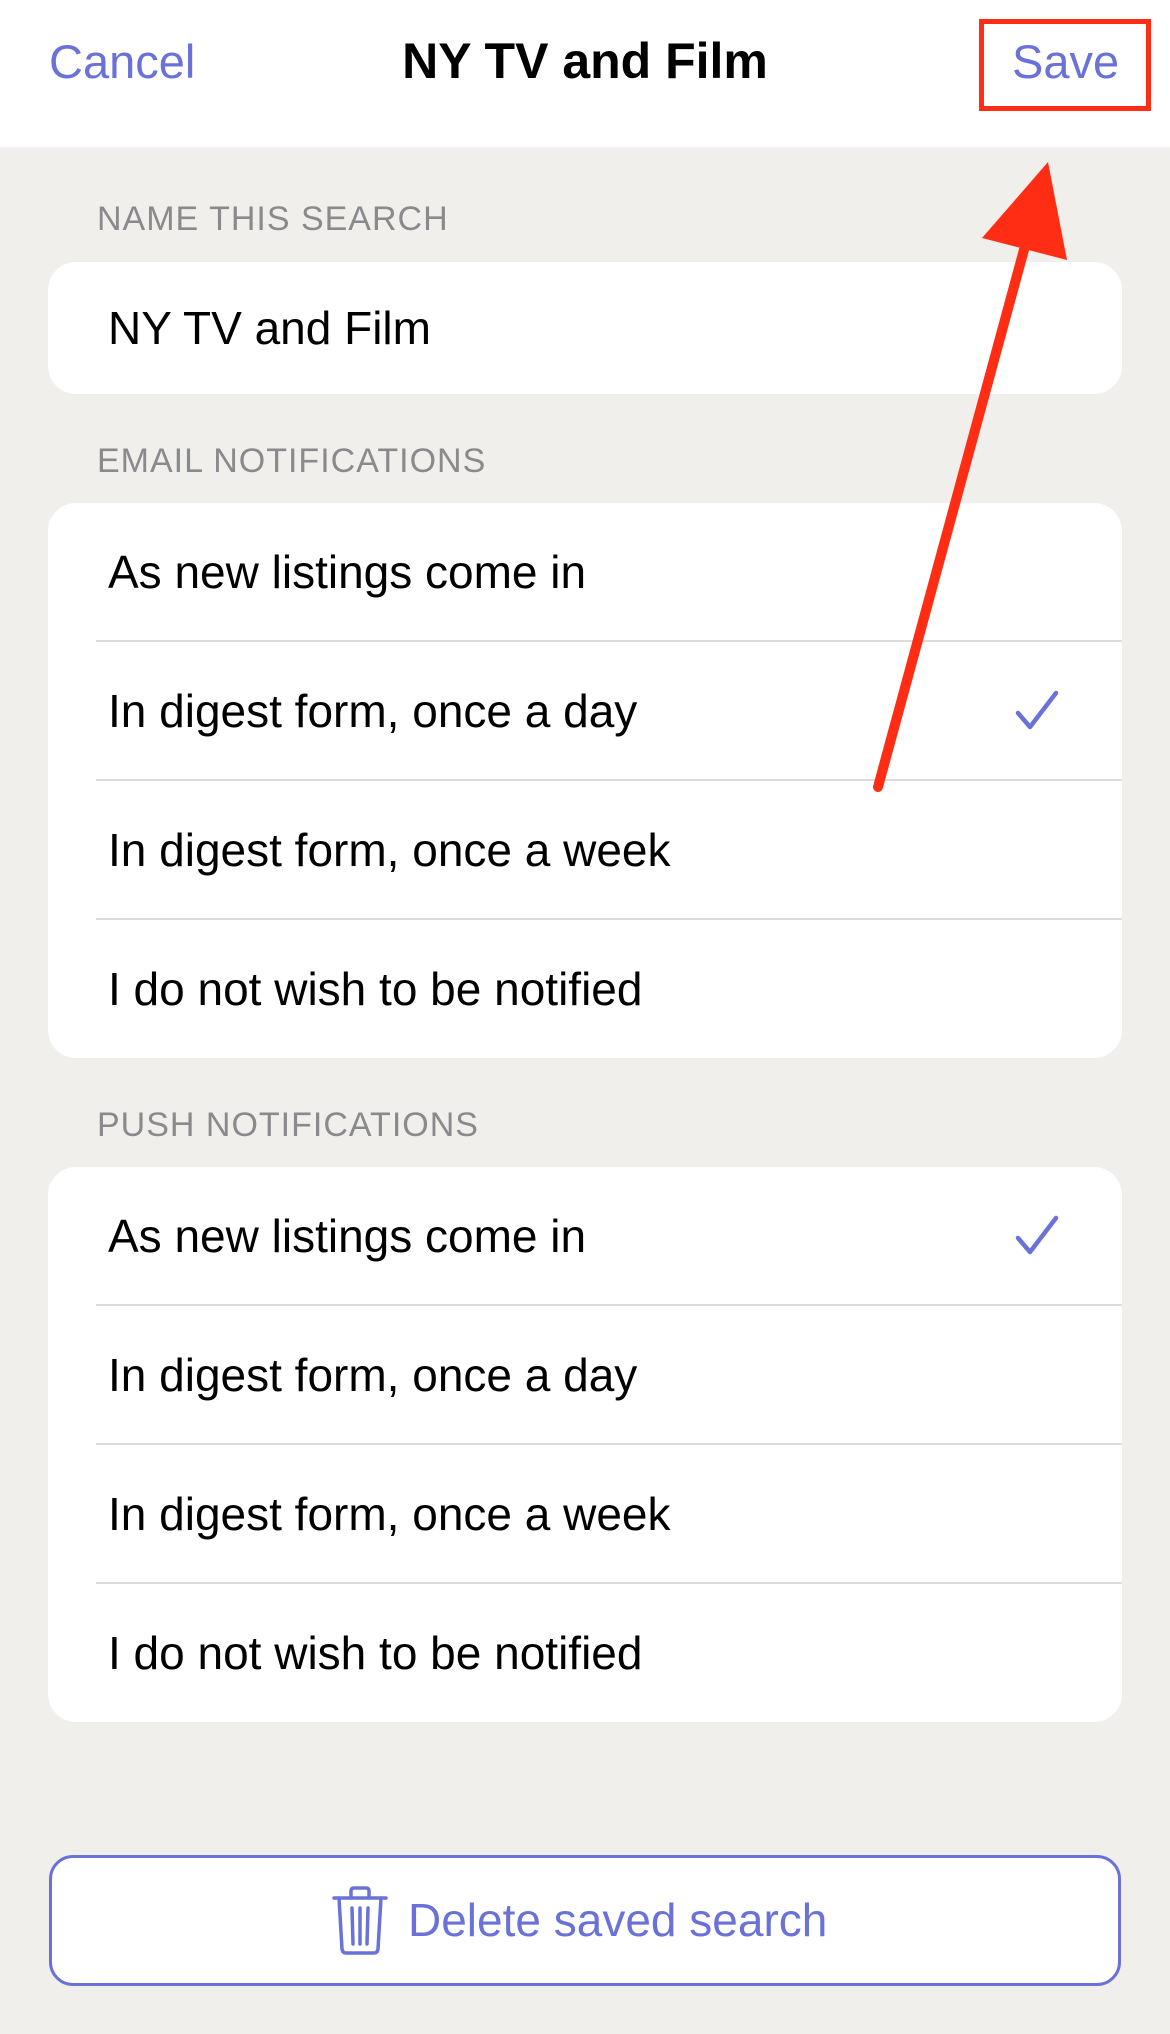  What do you see at coordinates (360, 1920) in the screenshot?
I see `trash-icon` at bounding box center [360, 1920].